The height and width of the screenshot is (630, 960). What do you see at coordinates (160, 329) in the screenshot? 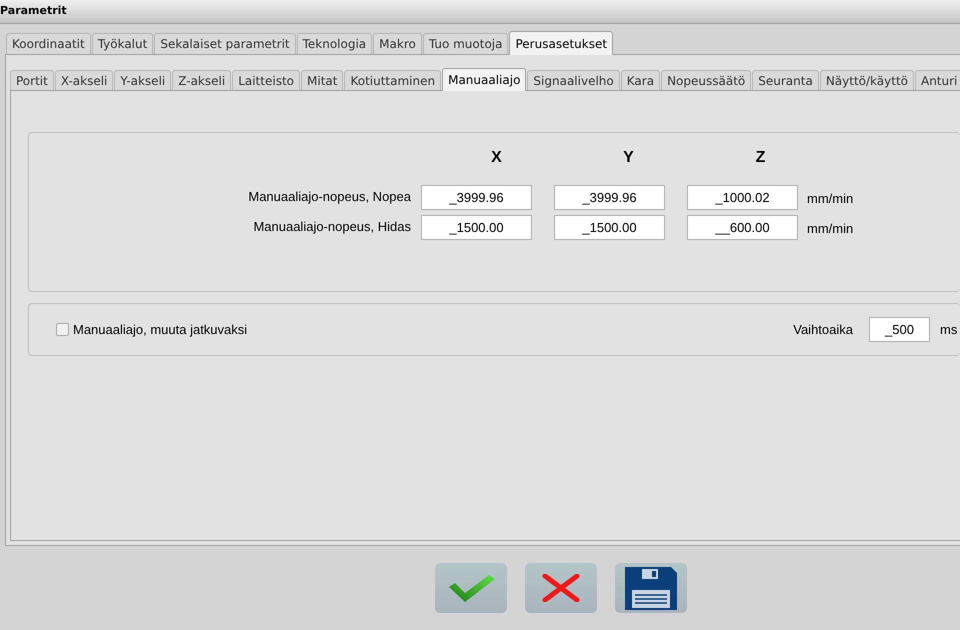
I see `checkbox-label: Manuaaliajo, muuta jatkuvaksi` at bounding box center [160, 329].